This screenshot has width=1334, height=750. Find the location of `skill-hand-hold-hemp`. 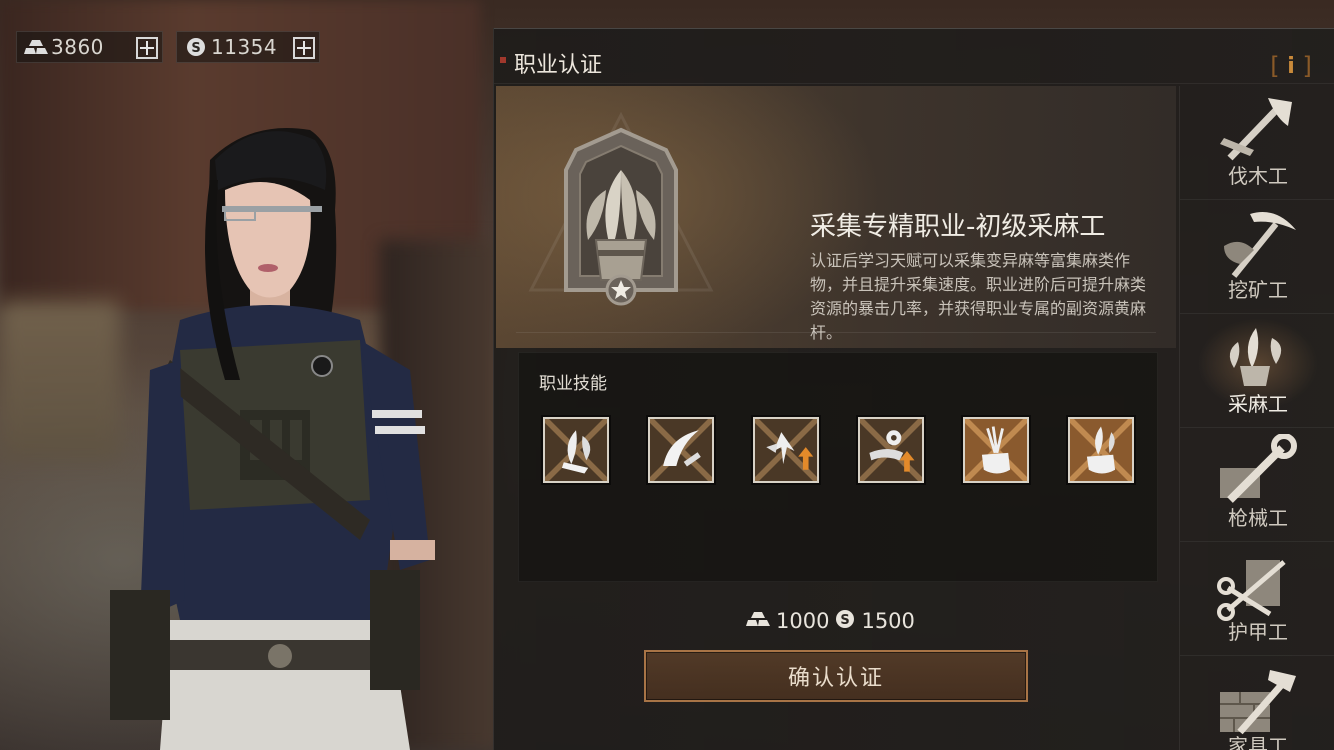

skill-hand-hold-hemp is located at coordinates (1101, 450).